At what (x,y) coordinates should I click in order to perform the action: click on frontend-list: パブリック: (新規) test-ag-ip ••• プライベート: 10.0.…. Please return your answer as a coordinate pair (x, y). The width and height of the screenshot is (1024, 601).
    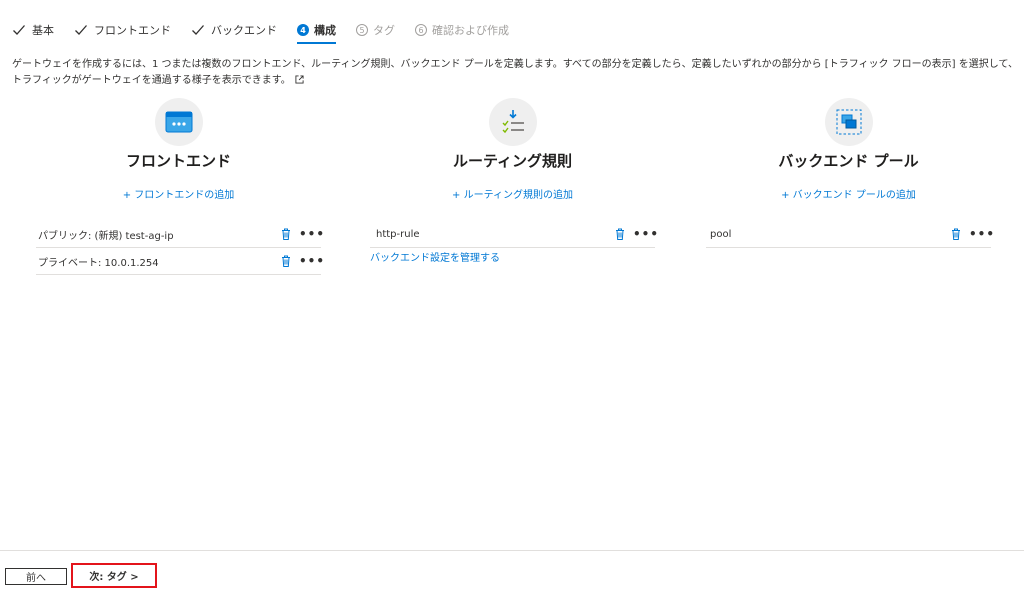
    Looking at the image, I should click on (180, 248).